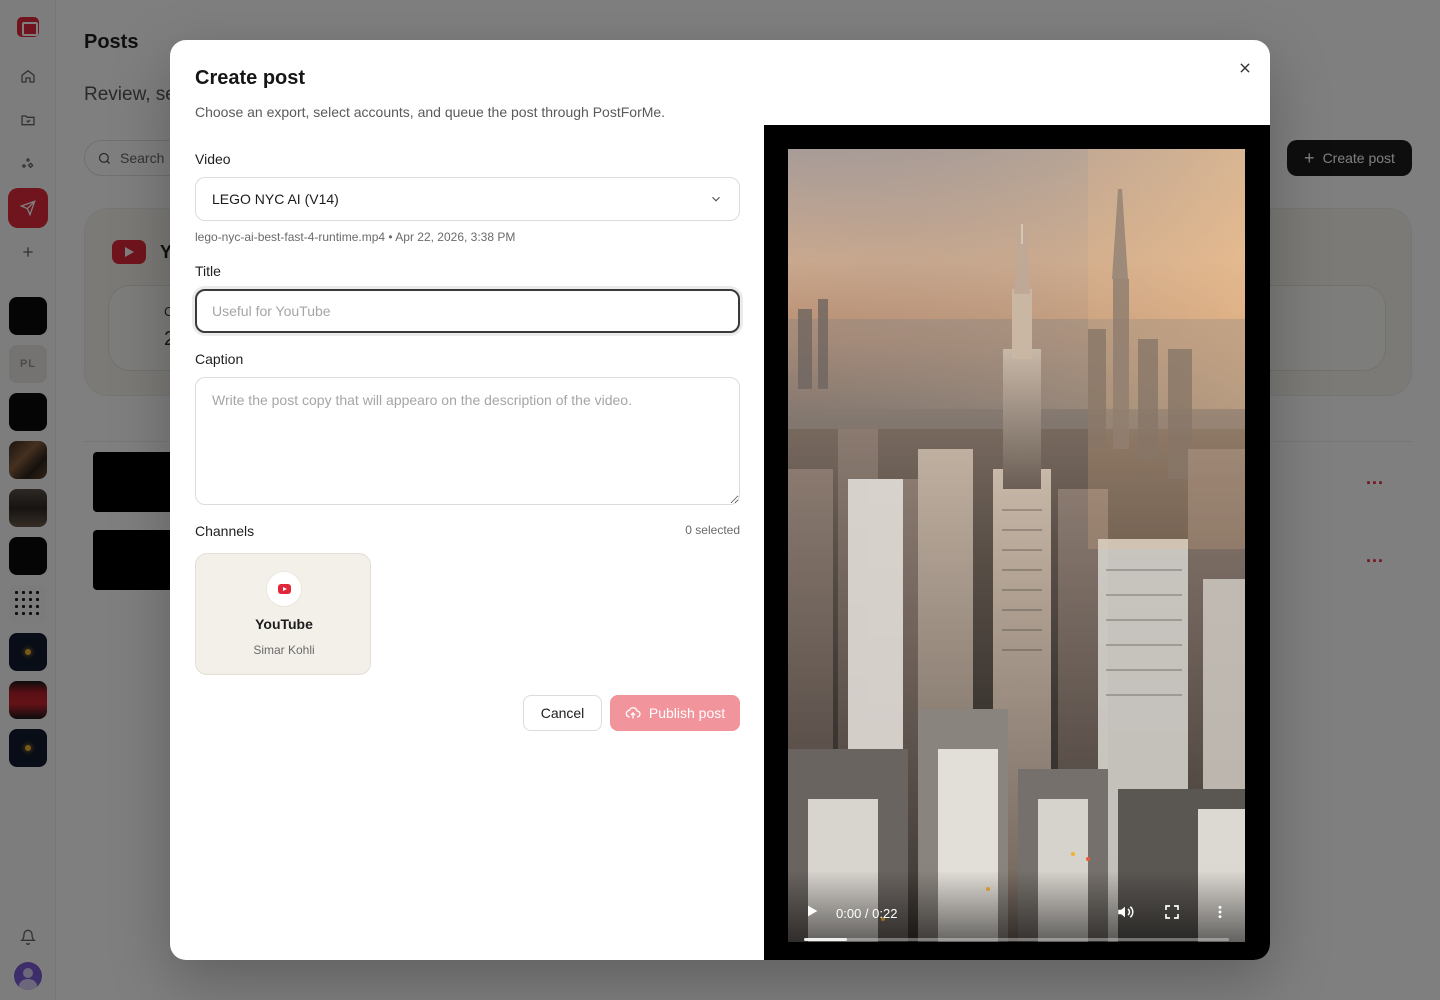 Image resolution: width=1440 pixels, height=1000 pixels. What do you see at coordinates (284, 650) in the screenshot?
I see `channel-account: Simar Kohli` at bounding box center [284, 650].